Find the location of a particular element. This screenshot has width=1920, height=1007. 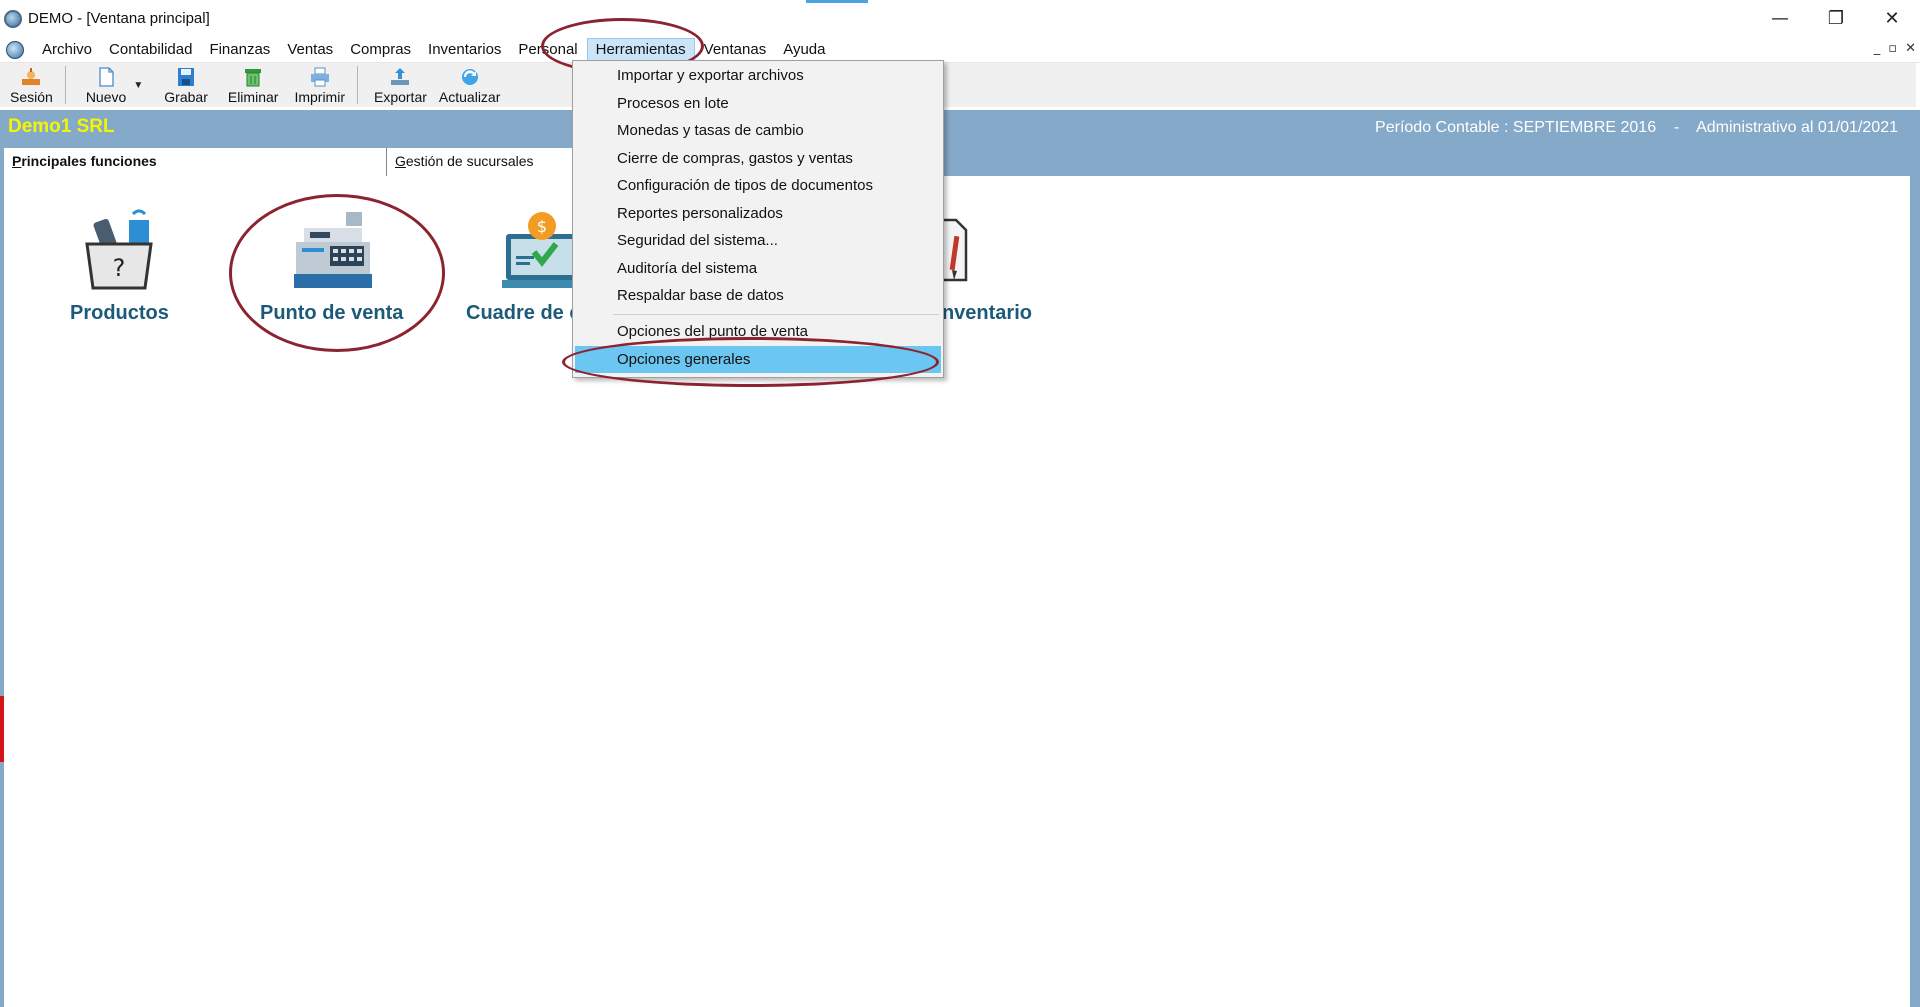

menu-item-respaldar: Respaldar base de datos is located at coordinates (758, 295).